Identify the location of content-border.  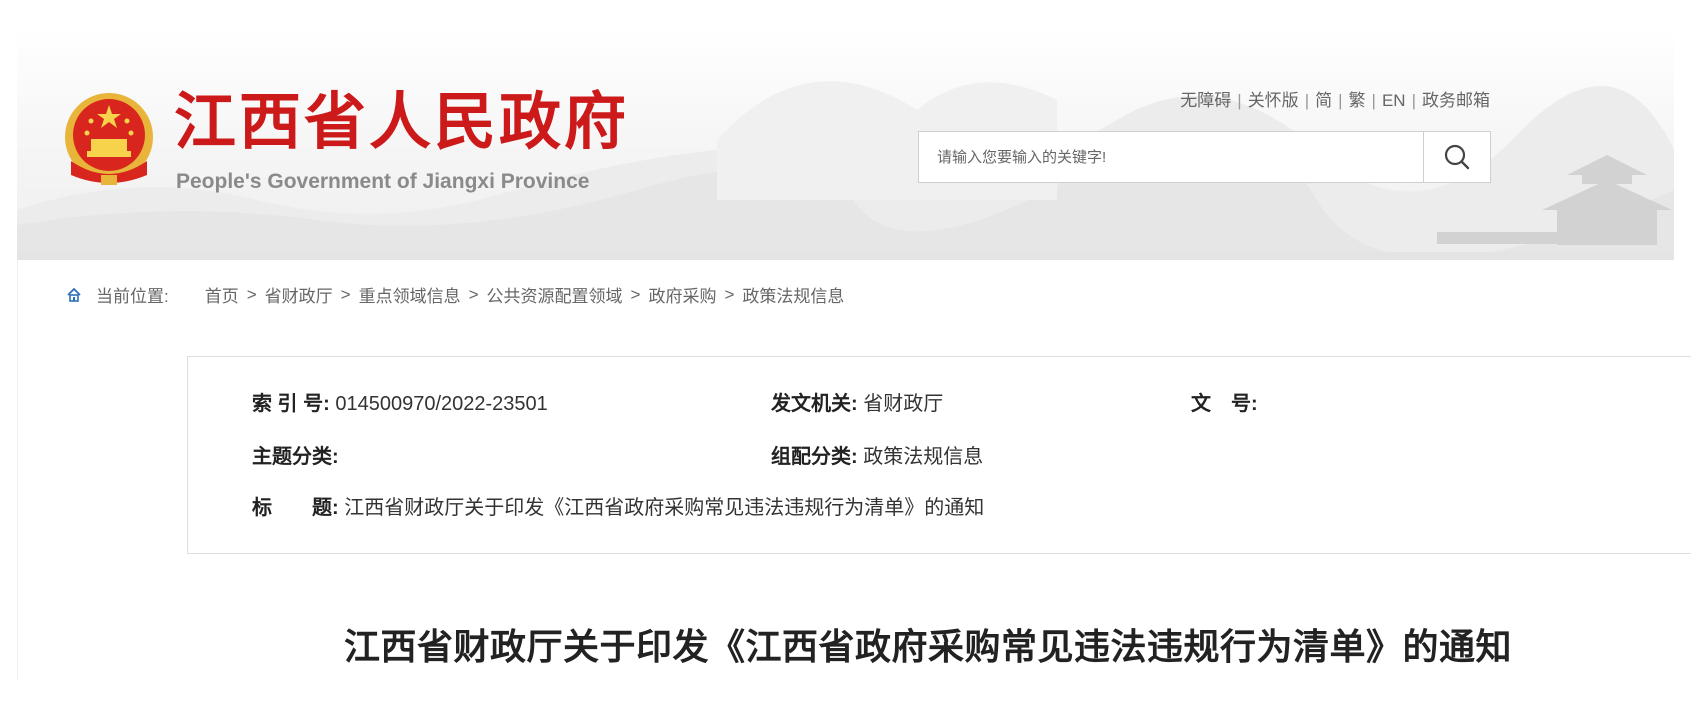
(17, 470).